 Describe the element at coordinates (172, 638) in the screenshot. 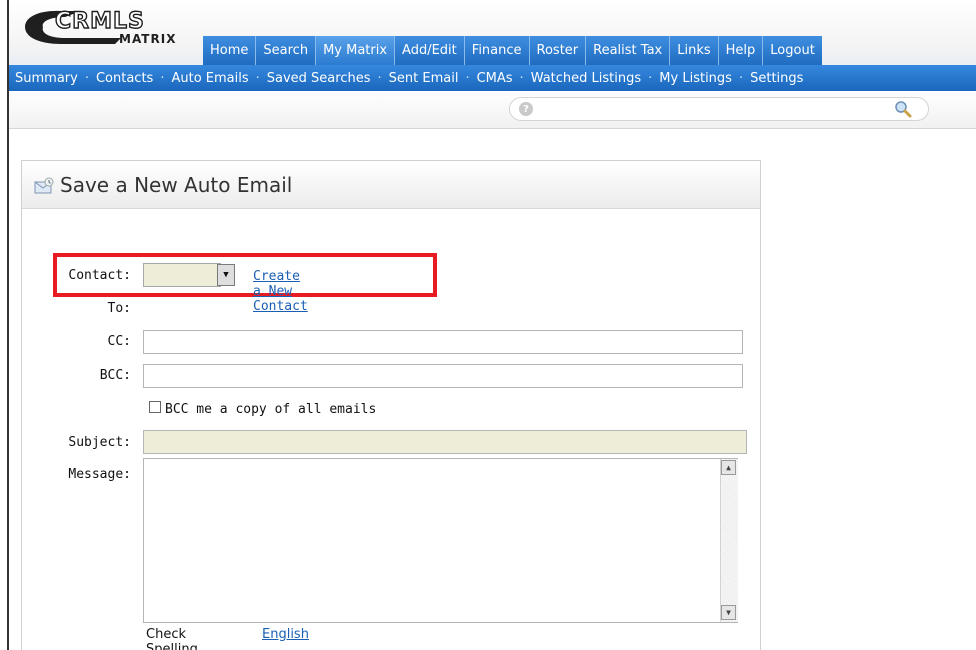

I see `check-spelling-label: Check Spelling` at that location.